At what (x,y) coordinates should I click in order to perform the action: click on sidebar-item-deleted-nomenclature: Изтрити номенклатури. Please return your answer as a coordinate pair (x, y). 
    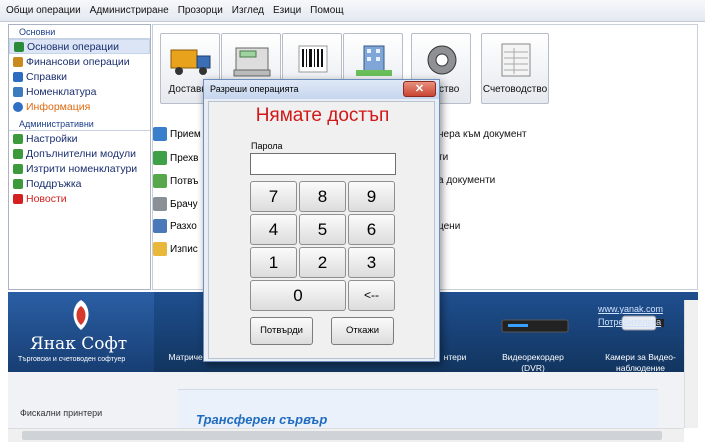
    Looking at the image, I should click on (79, 168).